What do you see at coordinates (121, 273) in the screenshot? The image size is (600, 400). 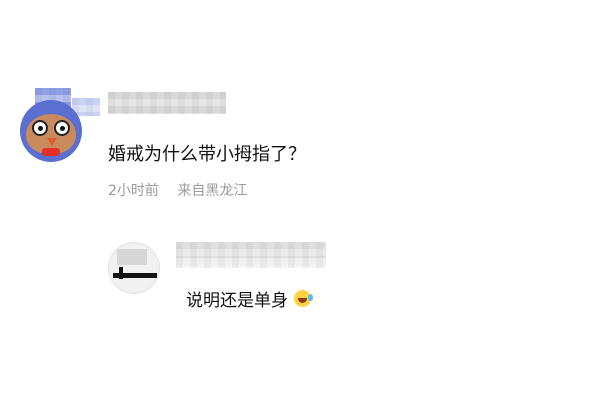 I see `avatar-mark-icon` at bounding box center [121, 273].